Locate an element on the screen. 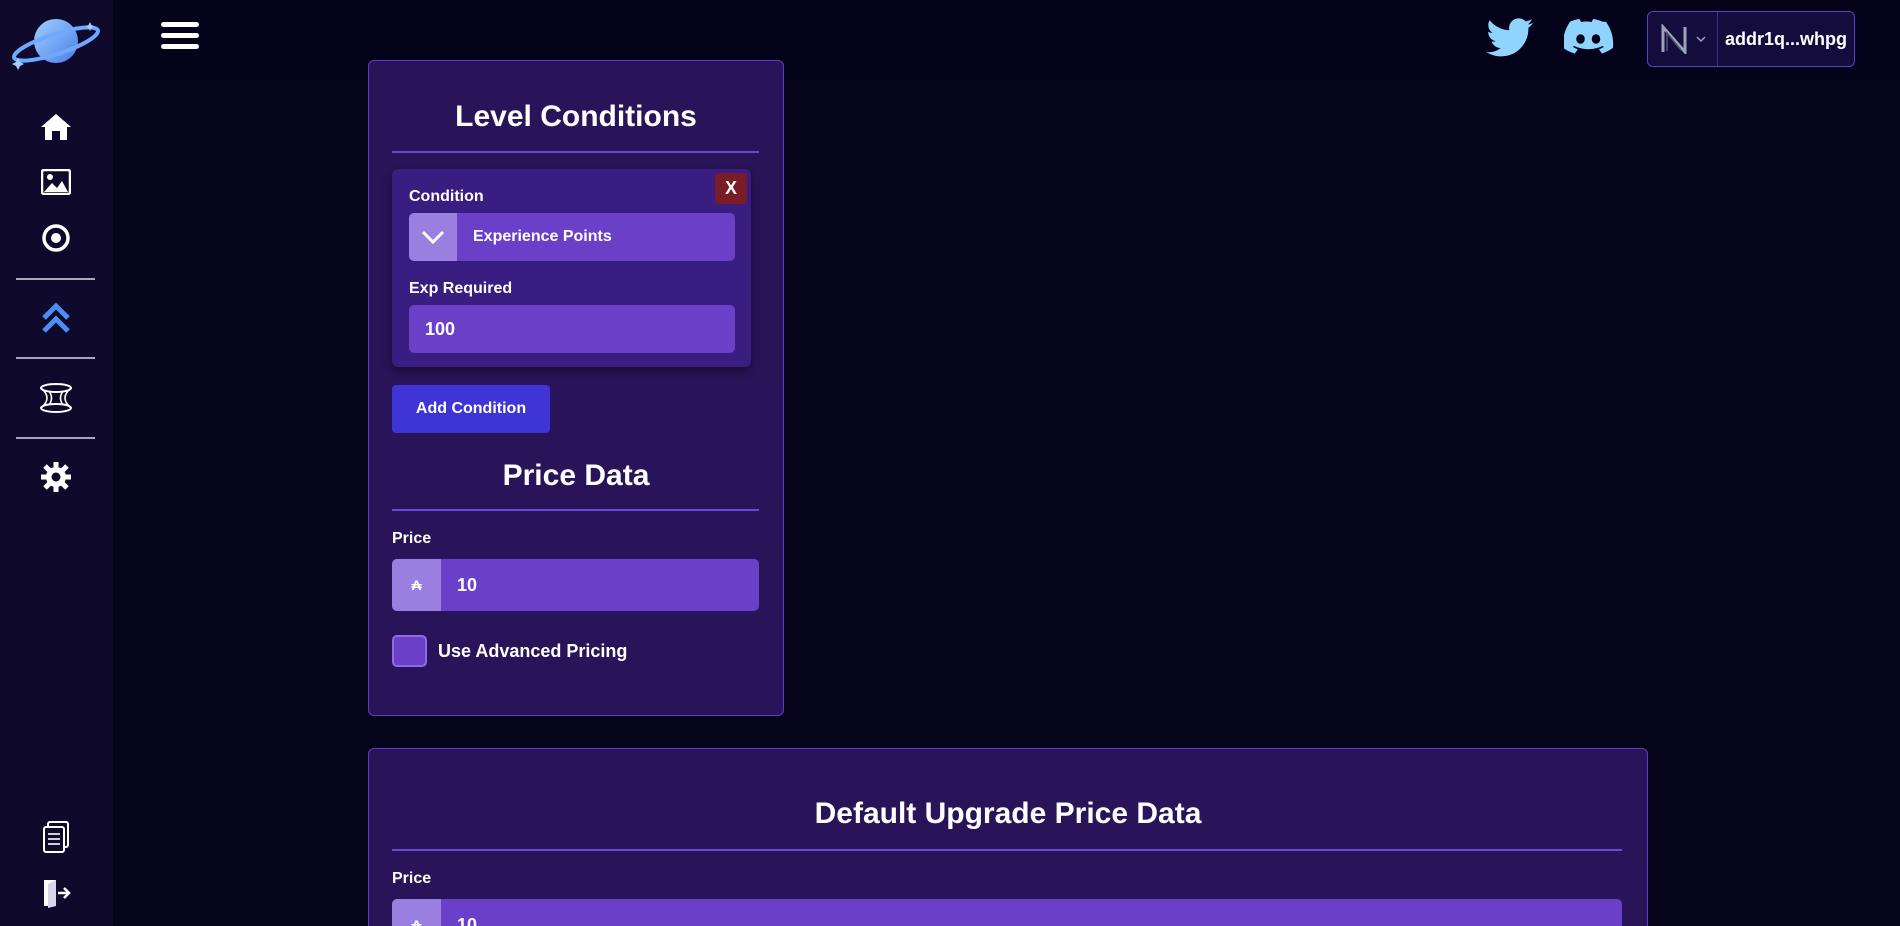  price-value: 10 is located at coordinates (467, 584).